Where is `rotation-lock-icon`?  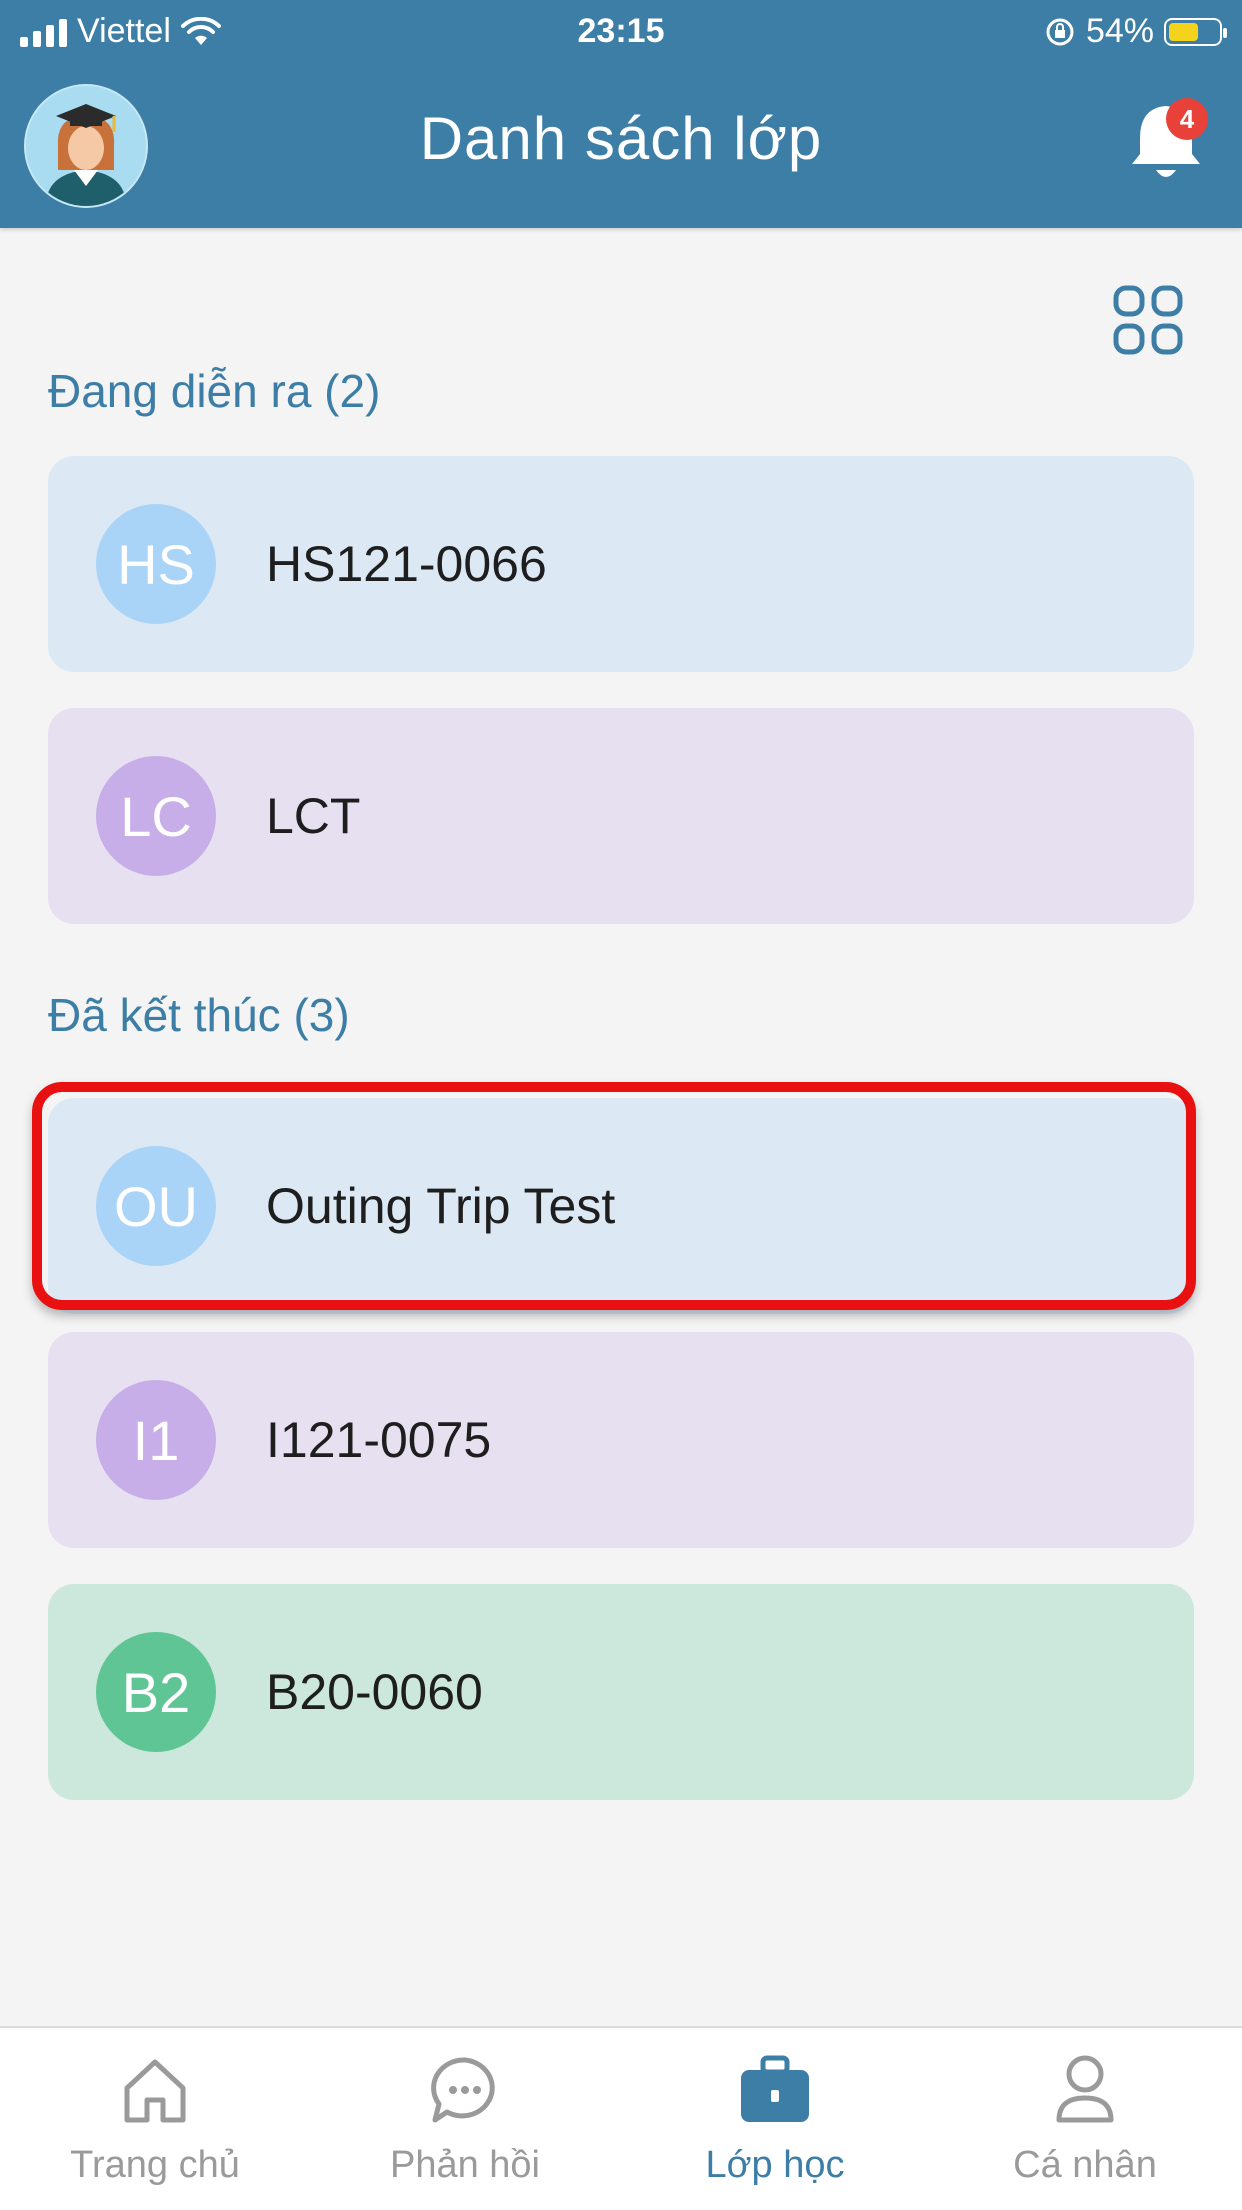
rotation-lock-icon is located at coordinates (1060, 31).